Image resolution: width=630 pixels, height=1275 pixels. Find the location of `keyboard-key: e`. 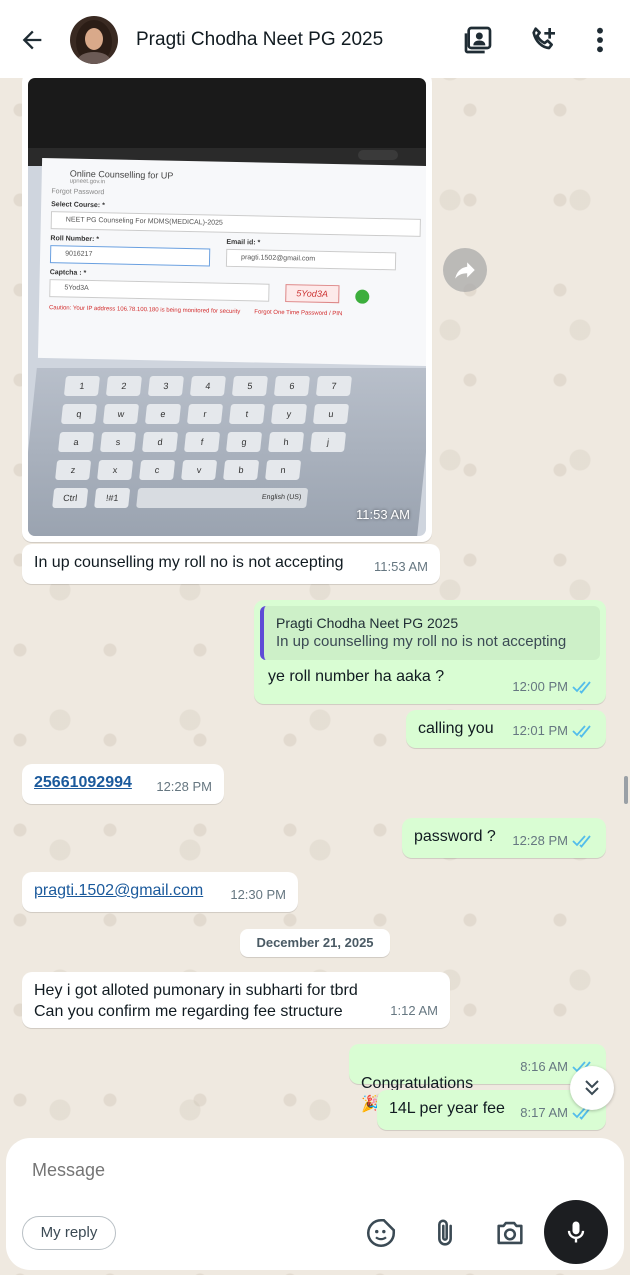

keyboard-key: e is located at coordinates (163, 414).